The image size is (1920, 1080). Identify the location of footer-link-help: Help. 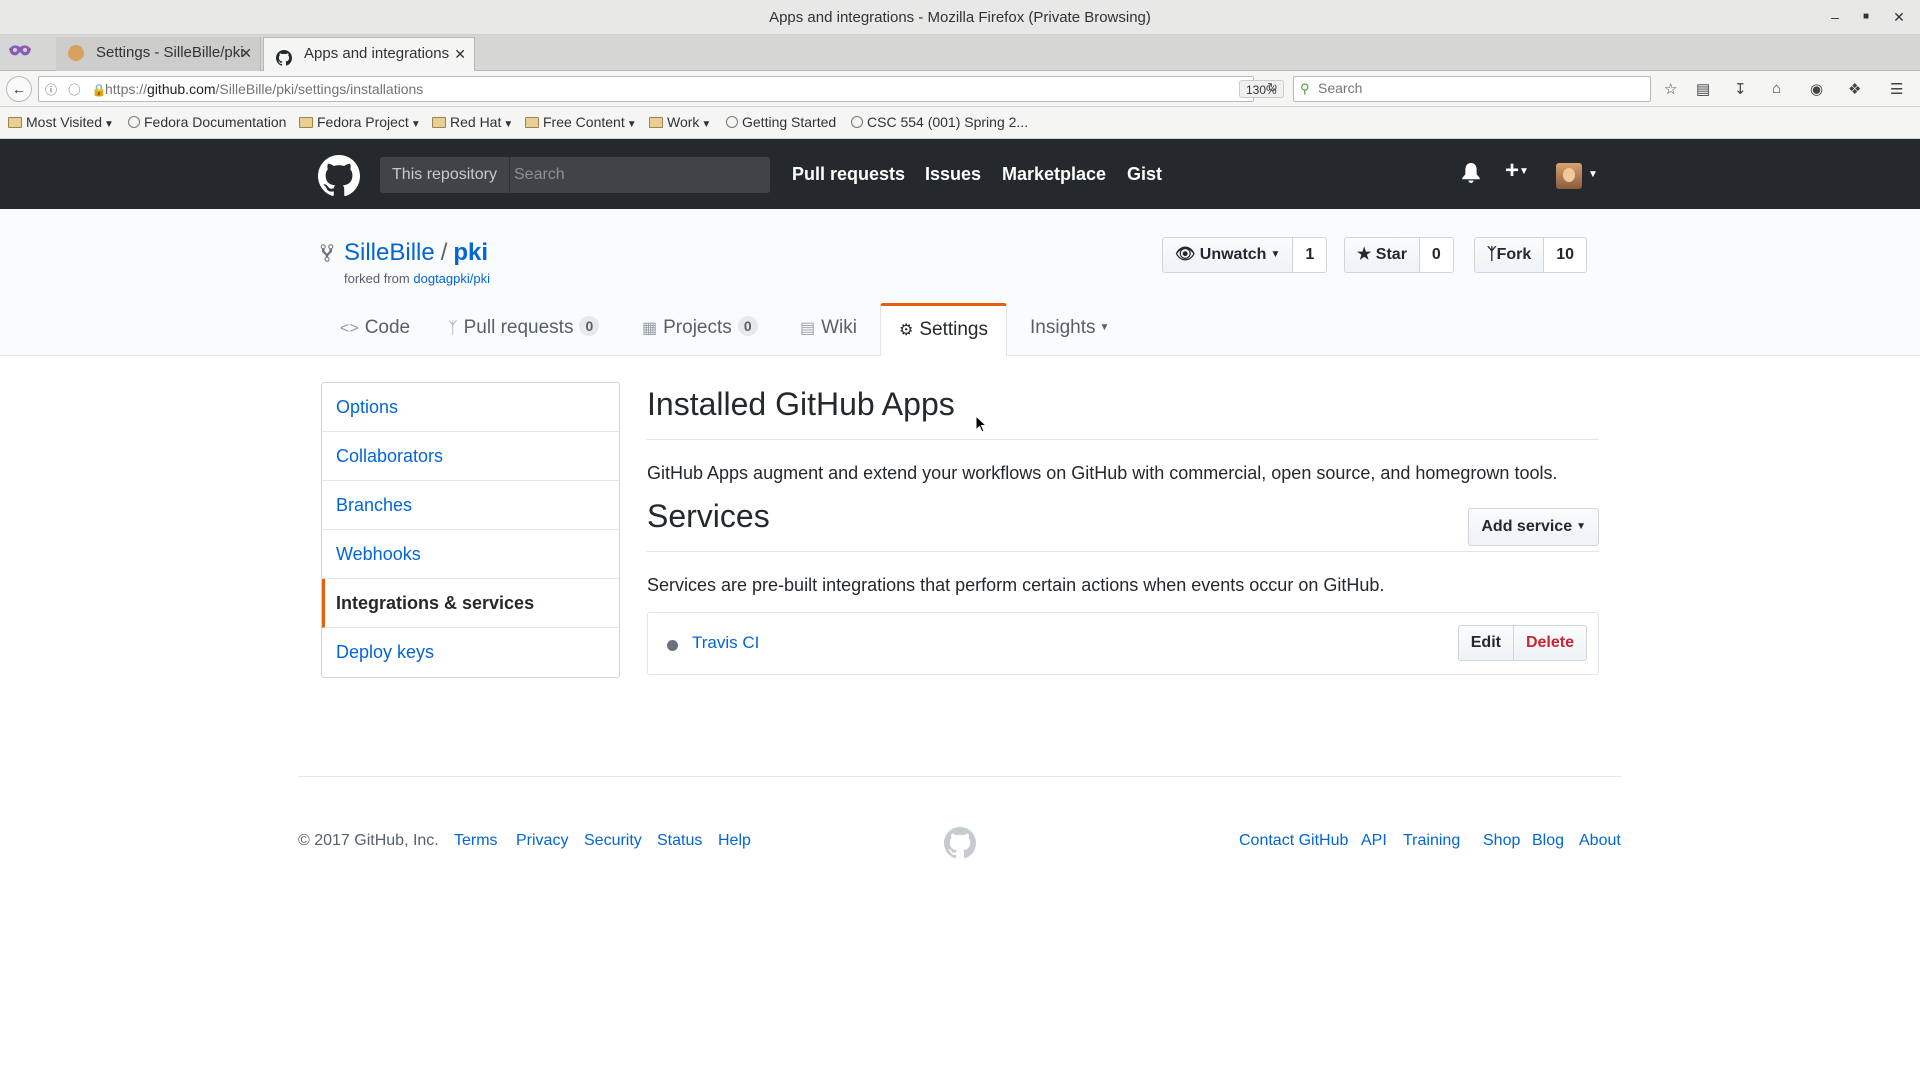
(734, 841).